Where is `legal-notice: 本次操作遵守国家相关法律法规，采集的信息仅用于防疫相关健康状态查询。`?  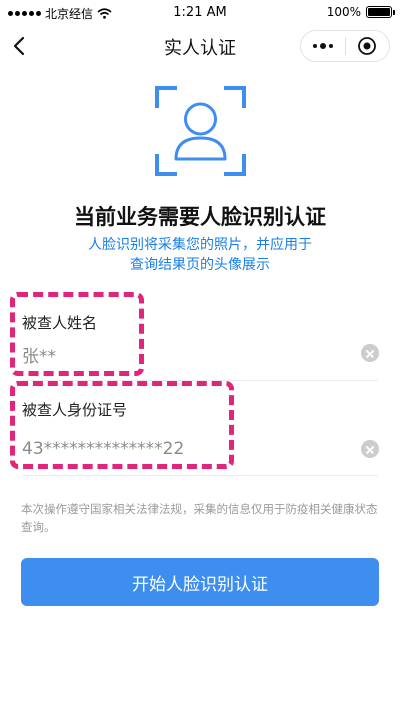 legal-notice: 本次操作遵守国家相关法律法规，采集的信息仅用于防疫相关健康状态查询。 is located at coordinates (199, 518).